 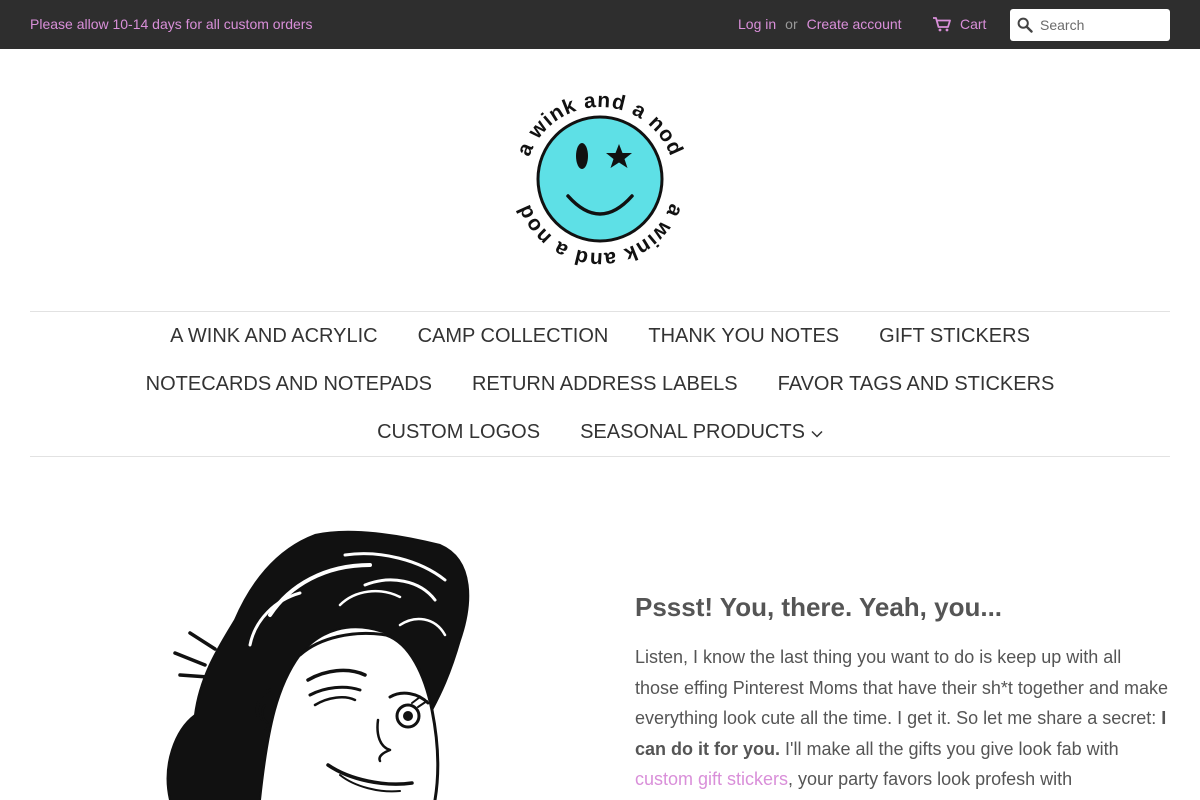 I want to click on nav-item-custom-logos: CUSTOM LOGOS, so click(x=458, y=432).